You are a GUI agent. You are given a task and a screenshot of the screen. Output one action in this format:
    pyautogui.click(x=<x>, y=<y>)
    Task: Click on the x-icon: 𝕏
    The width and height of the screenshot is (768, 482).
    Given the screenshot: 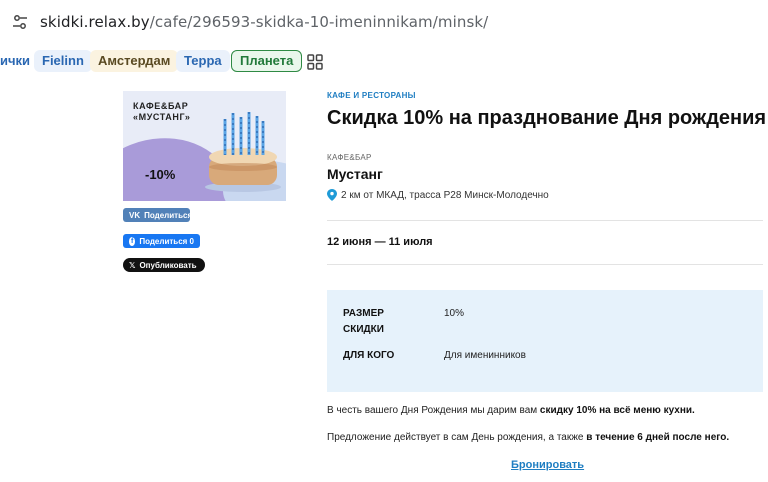 What is the action you would take?
    pyautogui.click(x=132, y=265)
    